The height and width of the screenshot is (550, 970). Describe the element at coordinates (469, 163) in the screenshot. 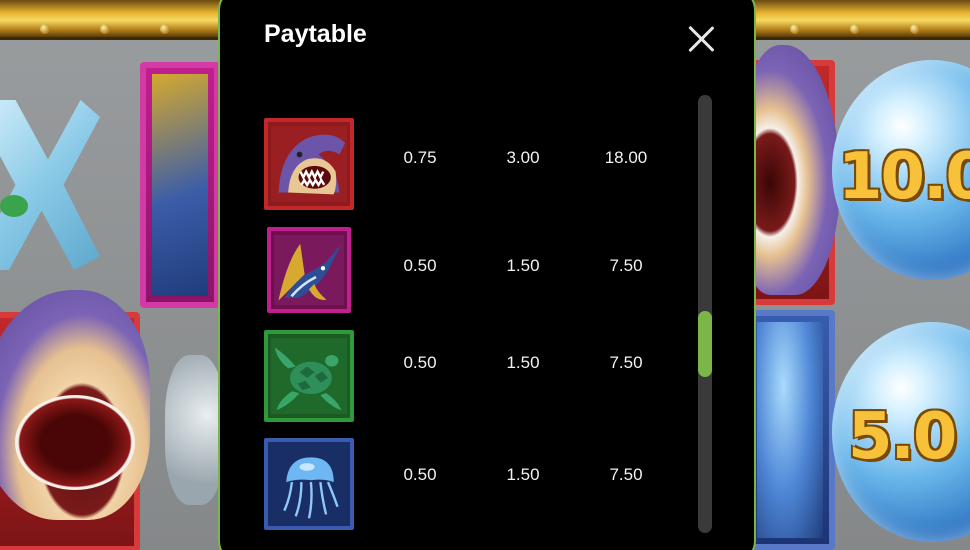

I see `paytable-row: 0.75 3.00 18.00` at that location.